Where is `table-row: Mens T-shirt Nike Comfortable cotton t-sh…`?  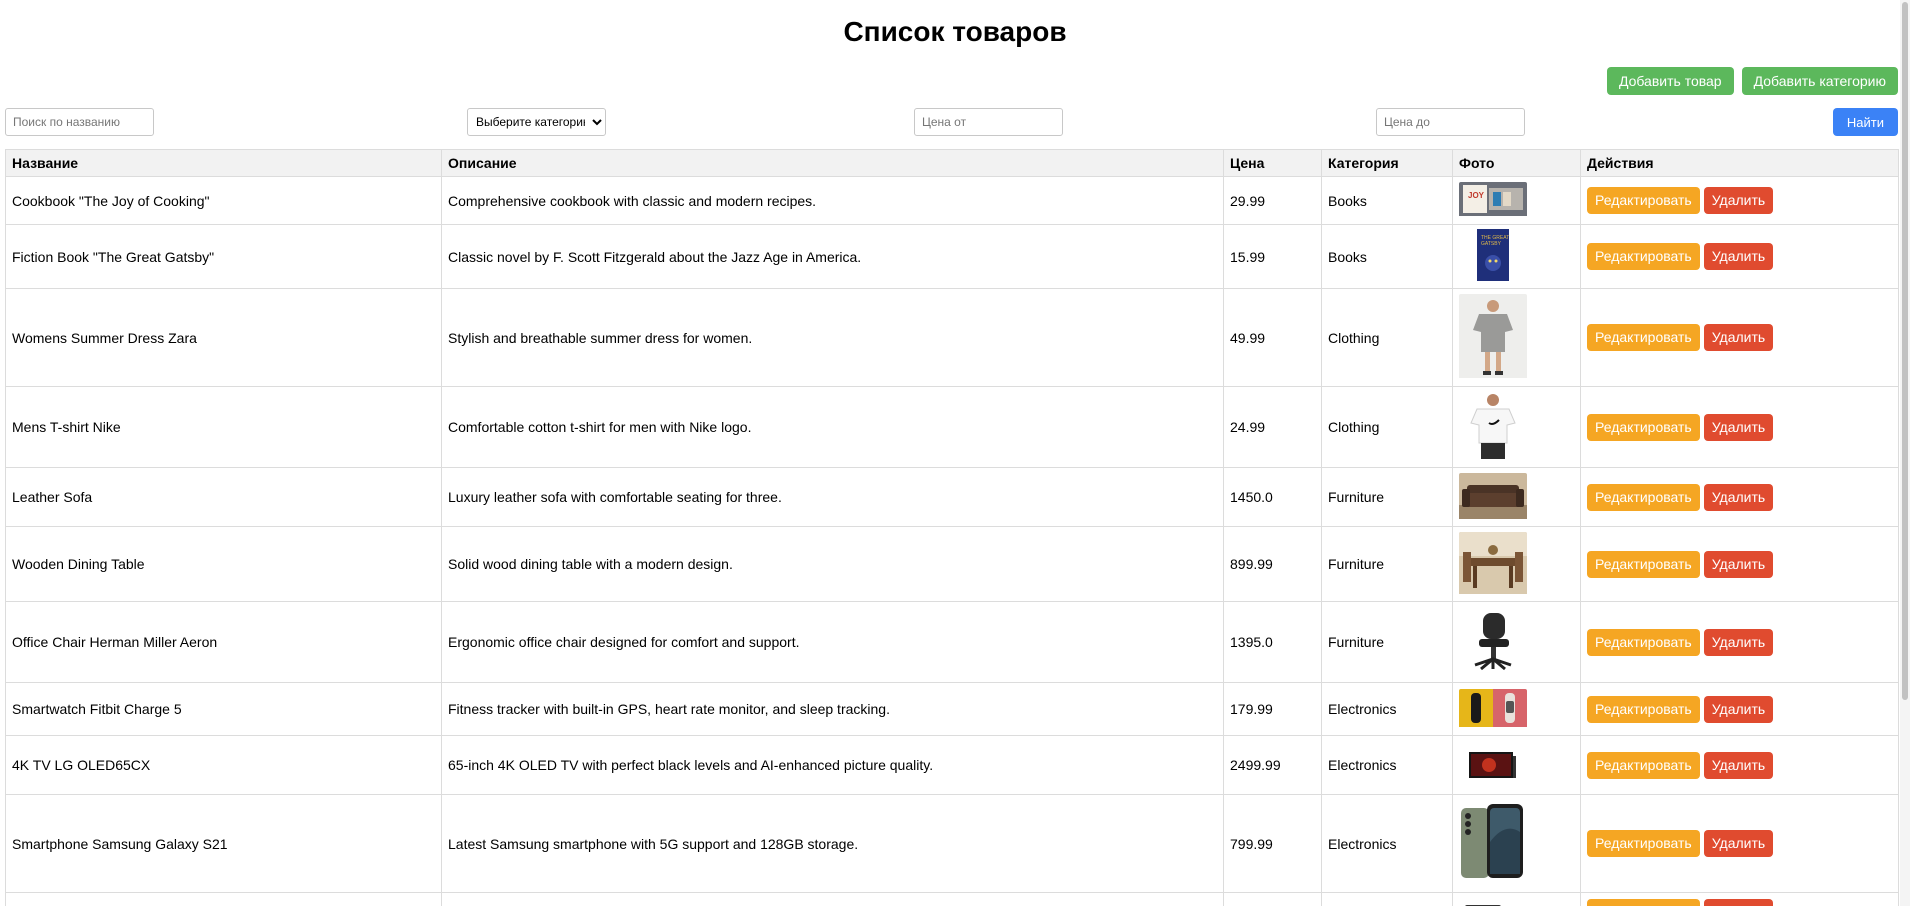
table-row: Mens T-shirt Nike Comfortable cotton t-sh… is located at coordinates (952, 427).